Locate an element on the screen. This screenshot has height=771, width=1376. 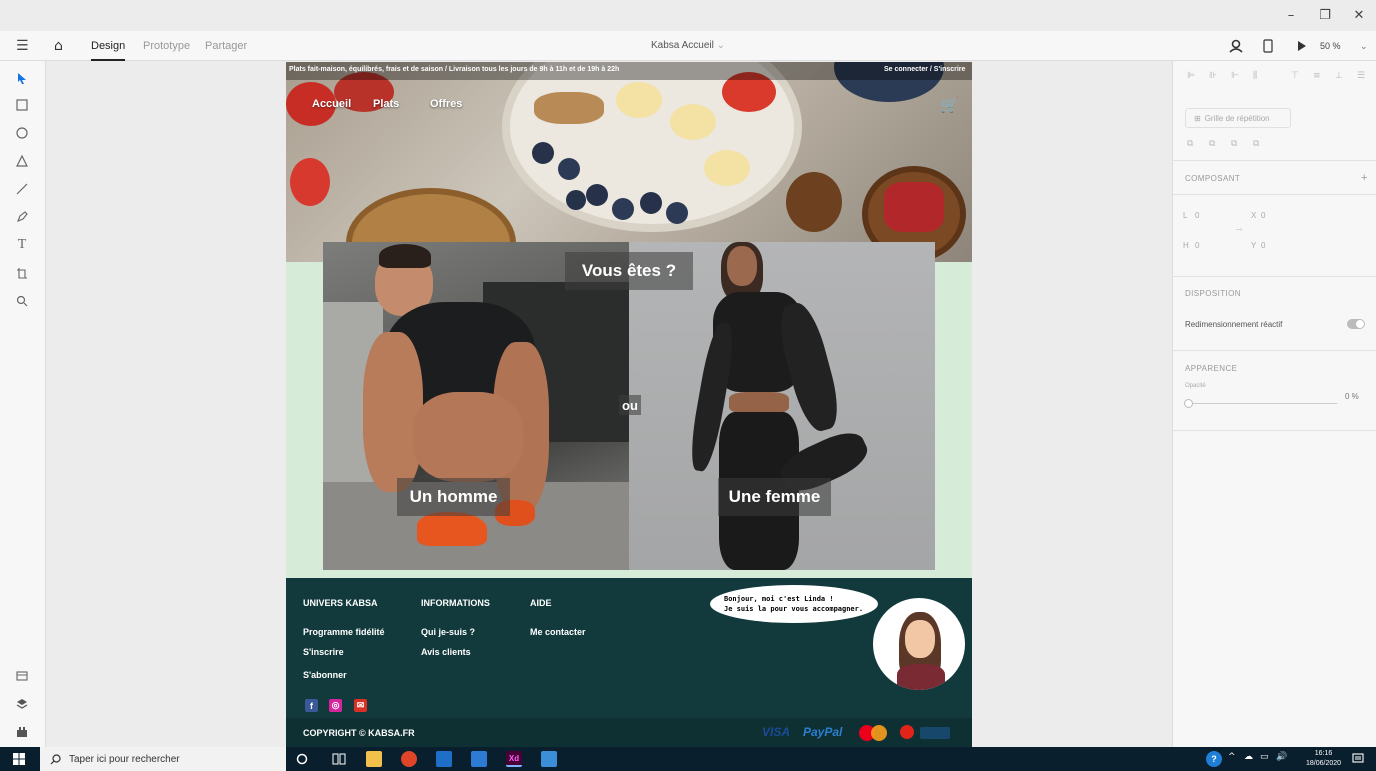
align-middle-icon: ≡ is located at coordinates (1319, 76).